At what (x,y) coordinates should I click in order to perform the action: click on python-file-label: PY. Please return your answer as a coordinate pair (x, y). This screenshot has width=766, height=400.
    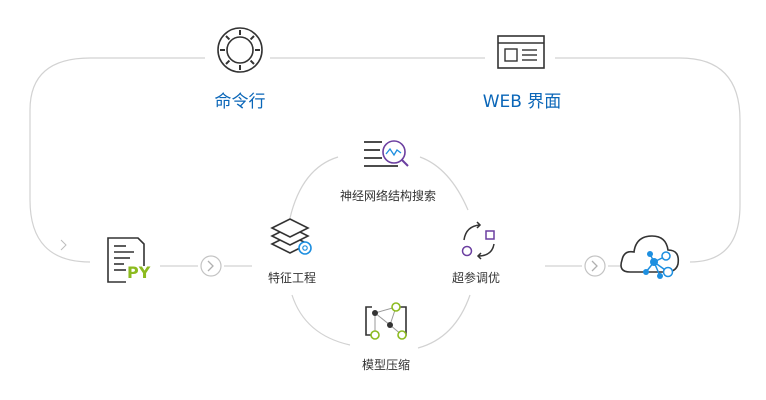
    Looking at the image, I should click on (139, 272).